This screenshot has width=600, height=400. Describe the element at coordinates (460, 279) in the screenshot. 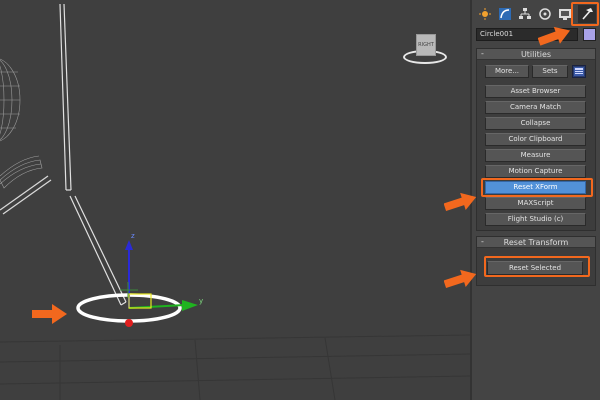

I see `arrow-reset-selected-icon` at that location.